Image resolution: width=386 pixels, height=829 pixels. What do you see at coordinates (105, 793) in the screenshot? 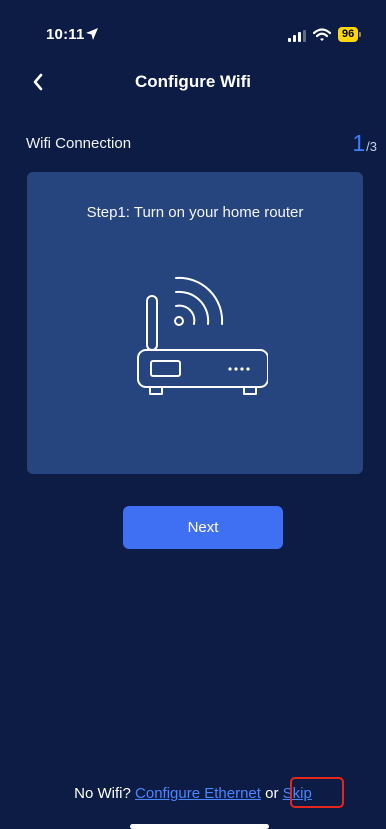
I see `no-wifi-text: No Wifi?` at bounding box center [105, 793].